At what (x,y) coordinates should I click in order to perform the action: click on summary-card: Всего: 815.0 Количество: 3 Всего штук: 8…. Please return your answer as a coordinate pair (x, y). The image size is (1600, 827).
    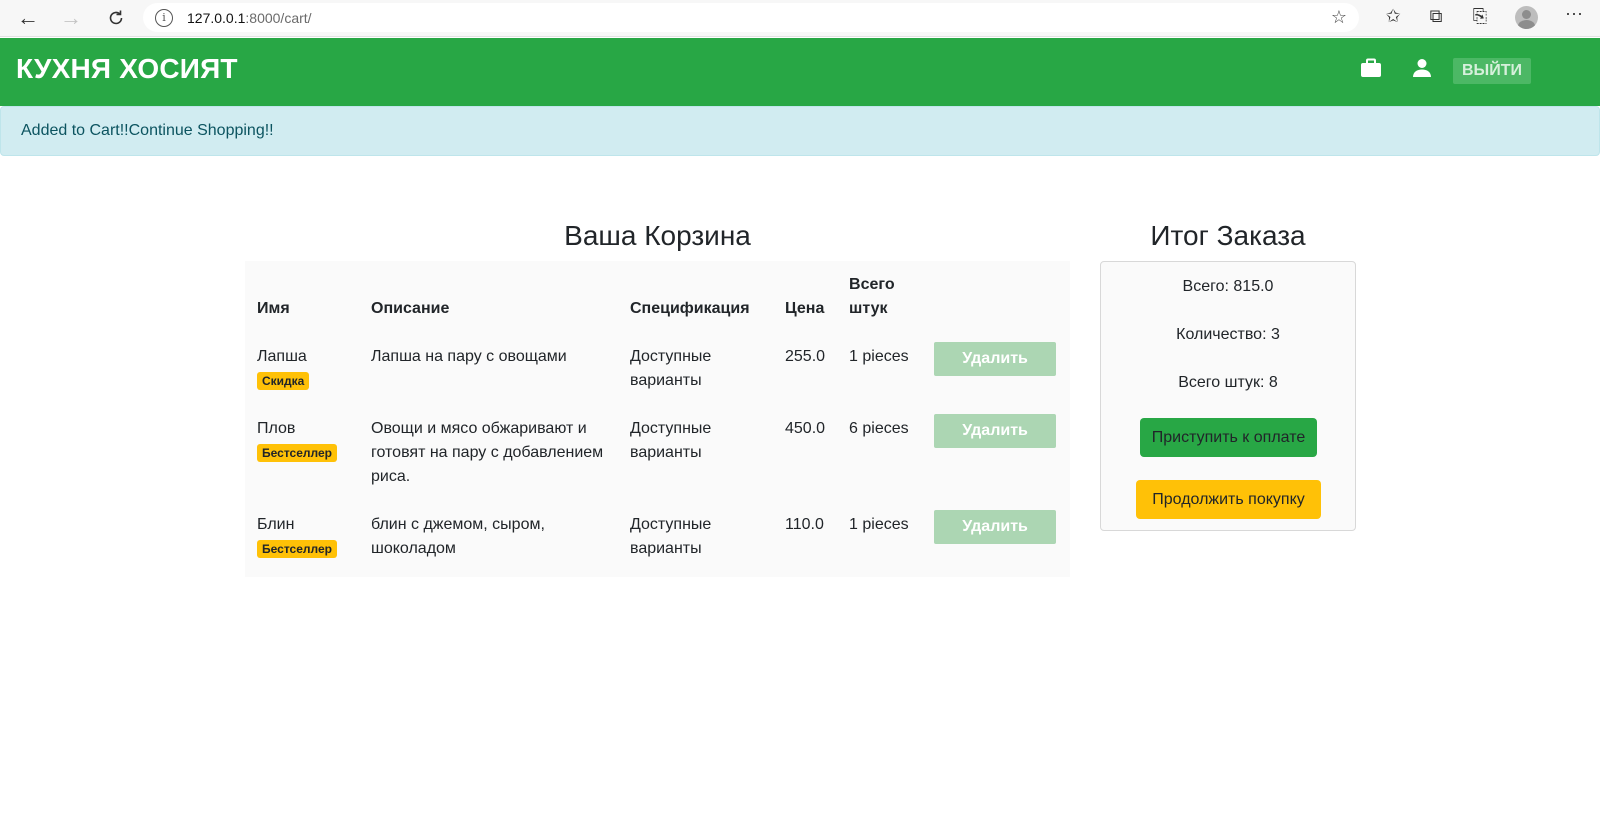
    Looking at the image, I should click on (1228, 396).